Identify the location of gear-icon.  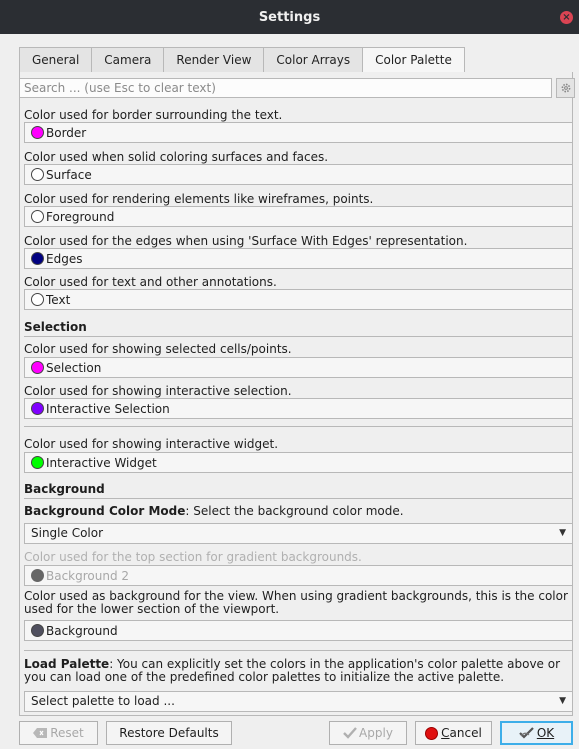
(565, 88).